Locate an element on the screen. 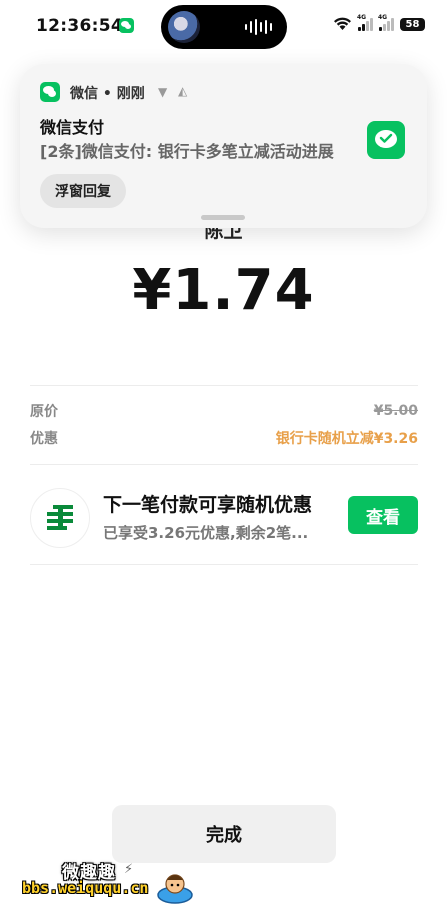 This screenshot has width=447, height=920. float-reply-button: 浮窗回复 is located at coordinates (83, 191).